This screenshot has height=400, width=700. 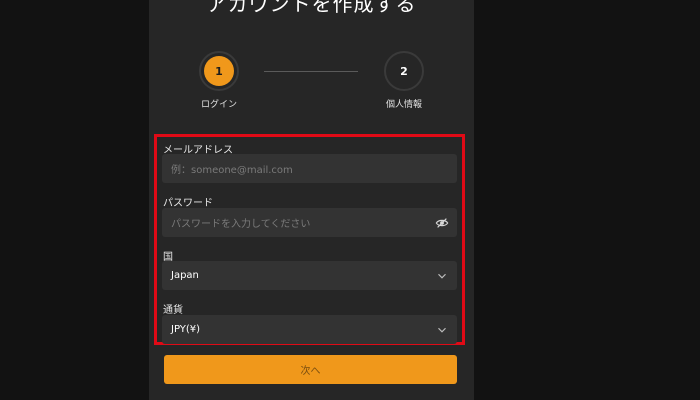 I want to click on password-label: パスワード, so click(x=188, y=203).